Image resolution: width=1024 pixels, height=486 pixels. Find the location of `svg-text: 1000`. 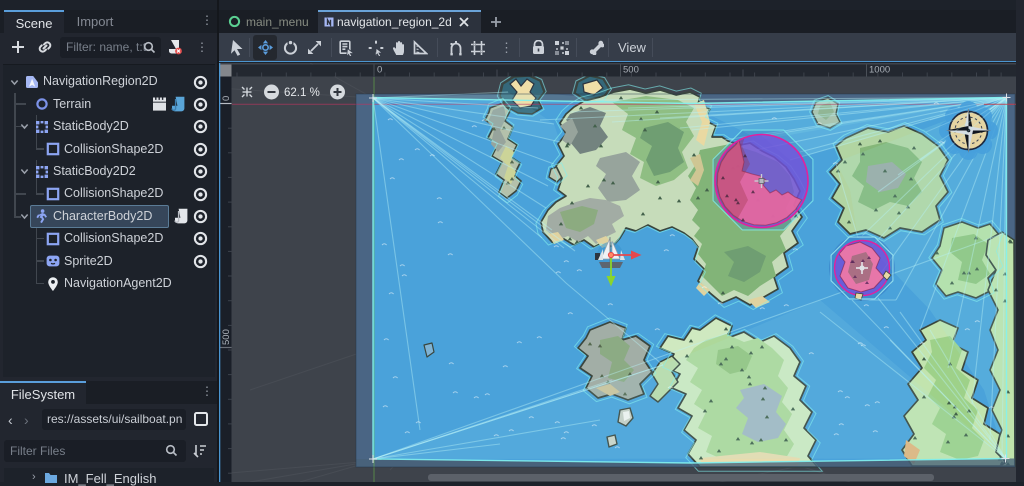

svg-text: 1000 is located at coordinates (879, 70).